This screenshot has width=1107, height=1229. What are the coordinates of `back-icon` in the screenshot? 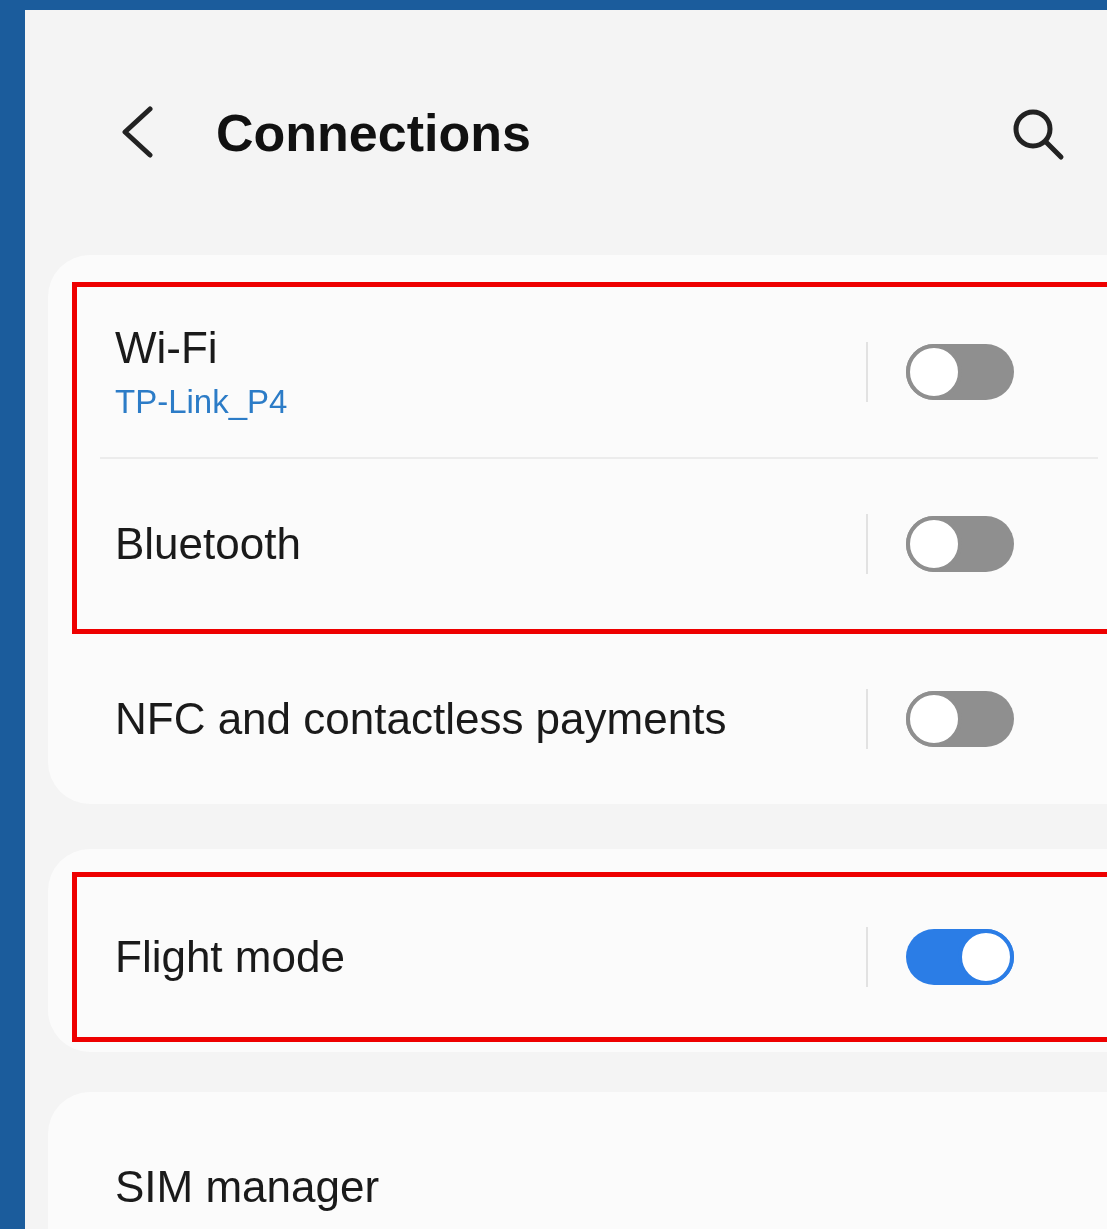 It's located at (137, 131).